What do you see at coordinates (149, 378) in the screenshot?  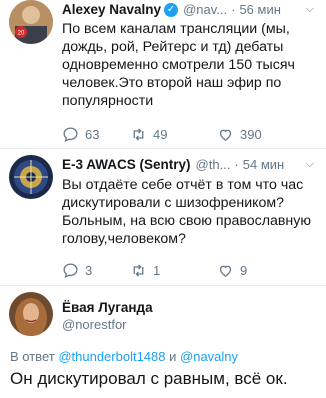 I see `tweet-text: Он дискутировал с равным, всё ок.` at bounding box center [149, 378].